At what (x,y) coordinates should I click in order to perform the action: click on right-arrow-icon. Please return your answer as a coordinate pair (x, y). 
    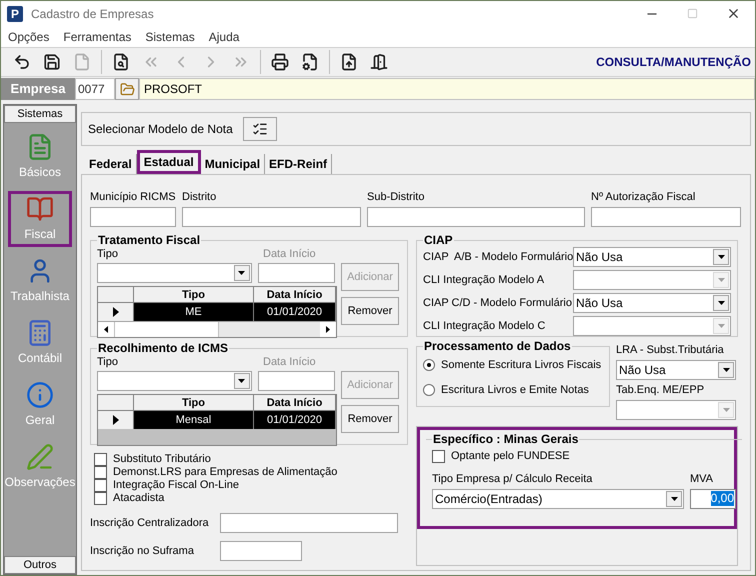
    Looking at the image, I should click on (328, 329).